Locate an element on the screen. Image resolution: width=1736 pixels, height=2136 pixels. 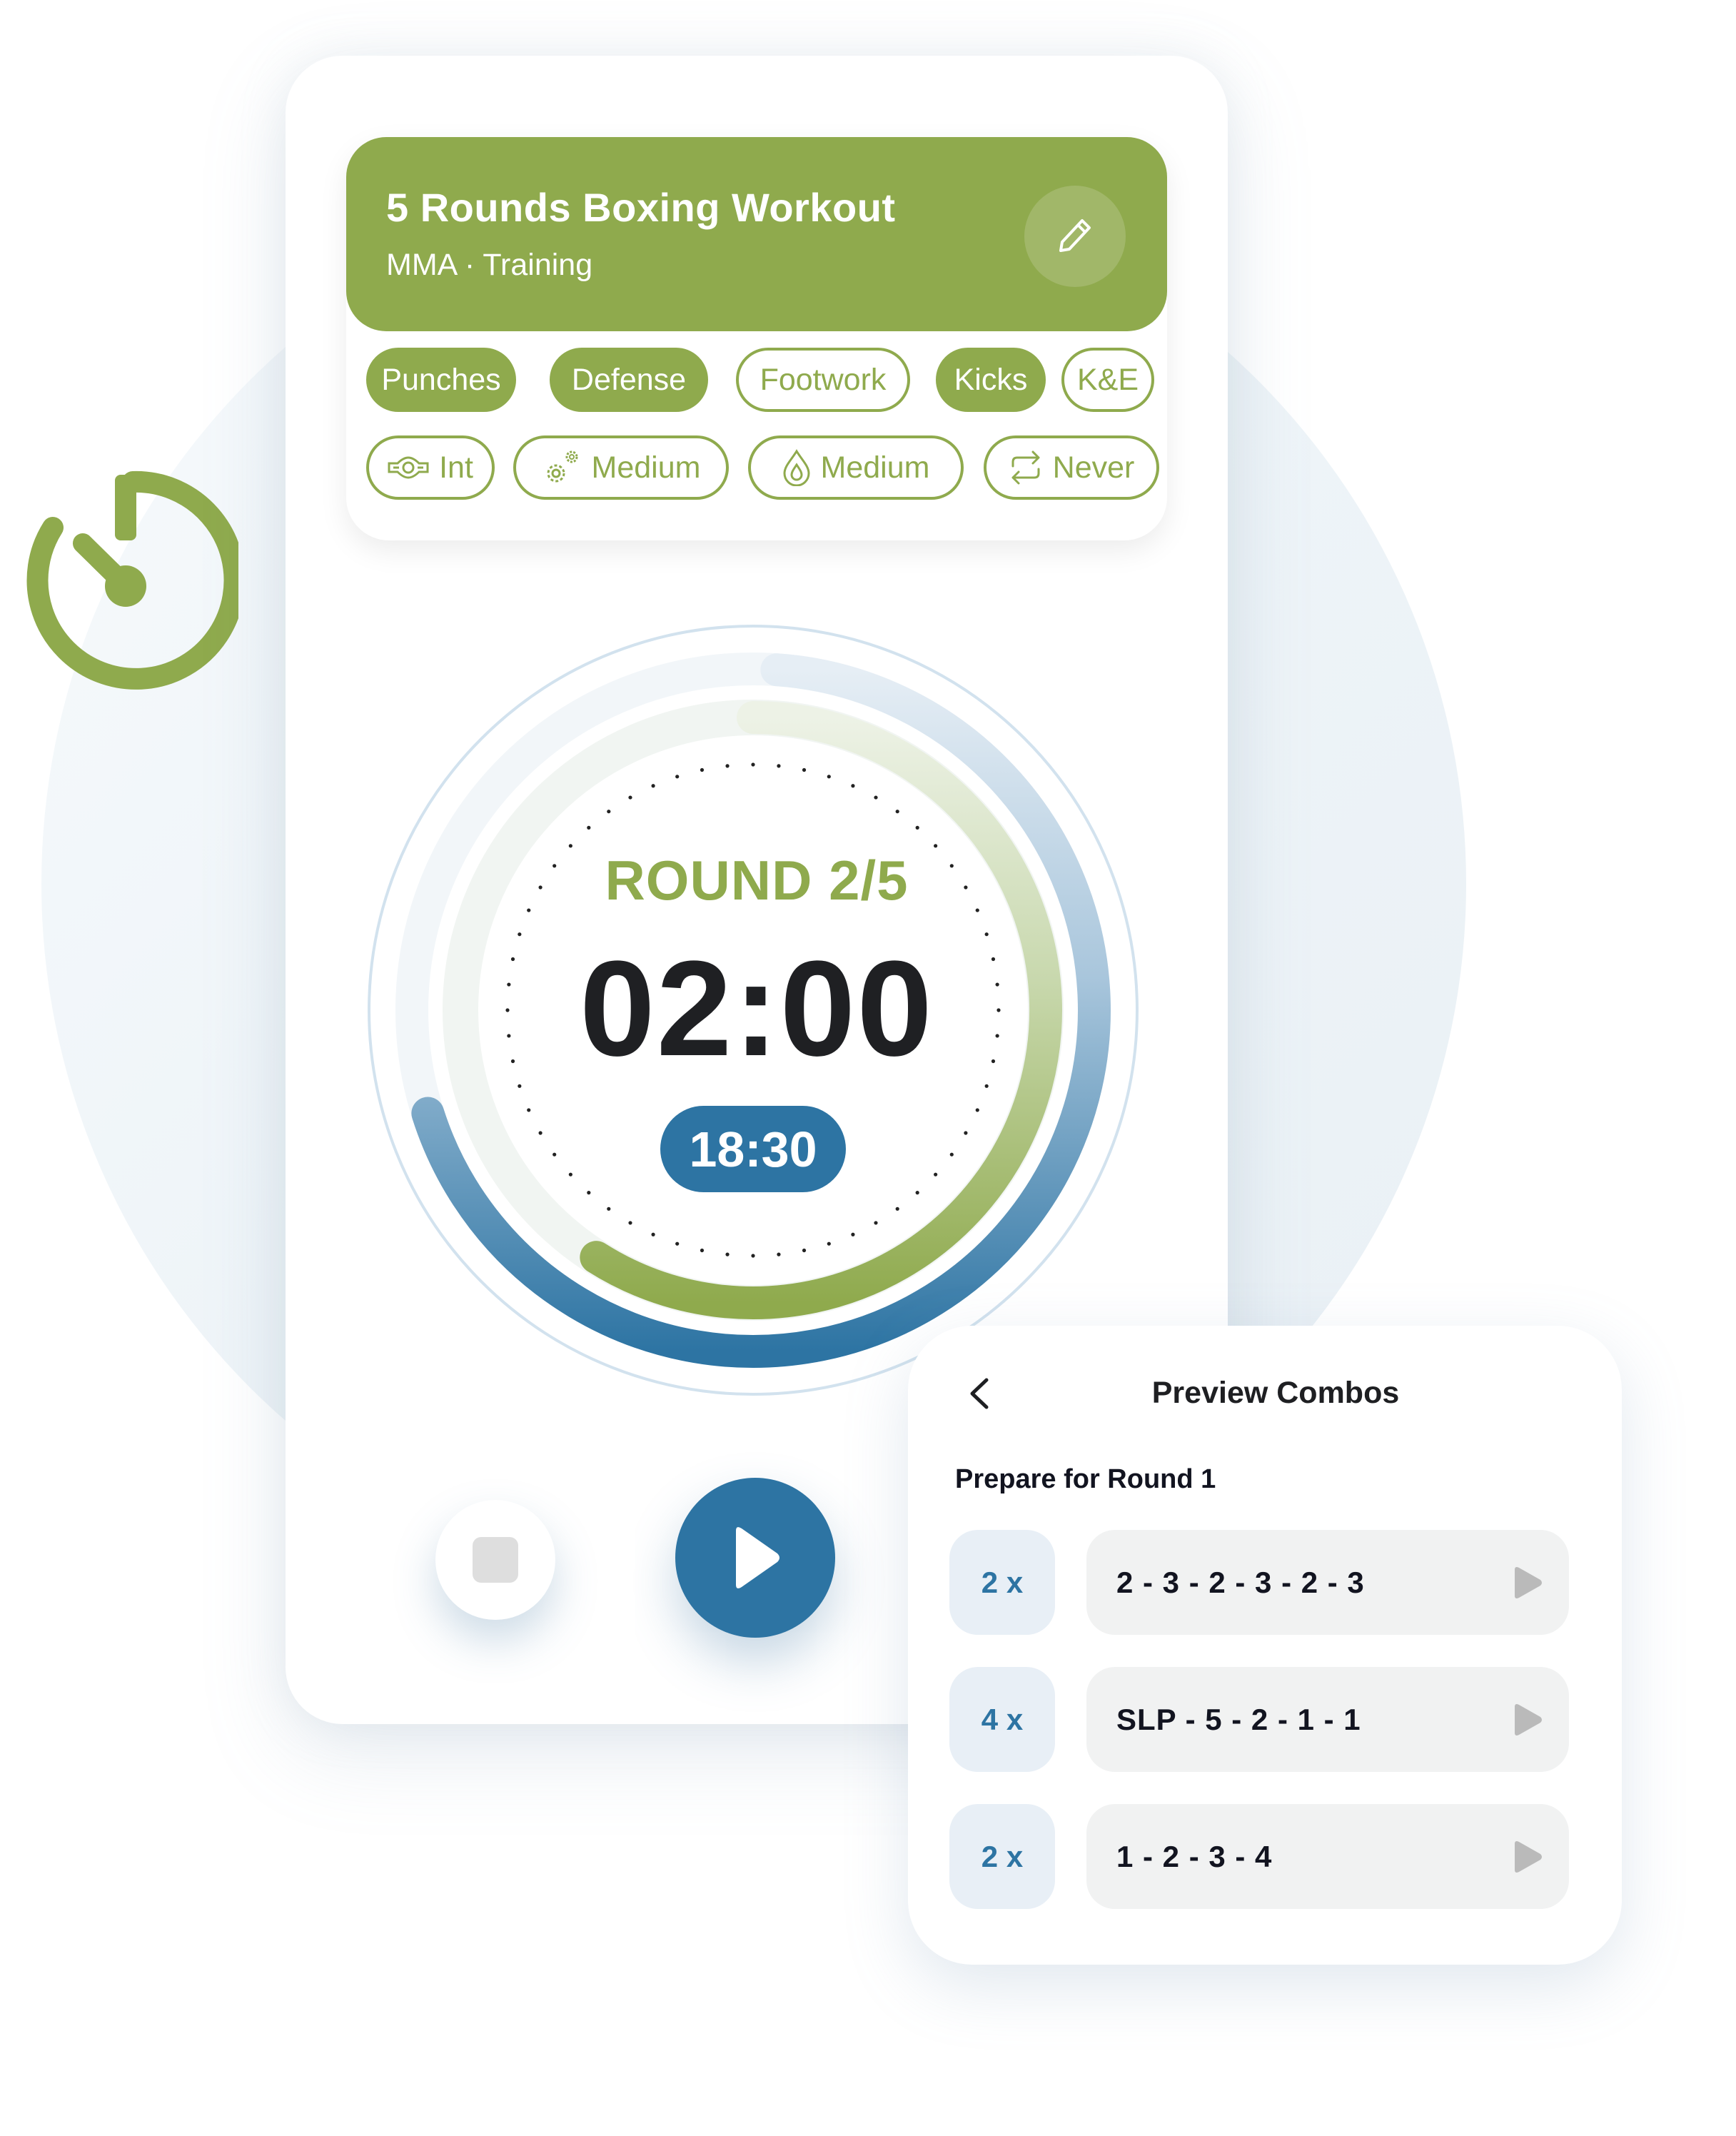
stopwatch-icon is located at coordinates (132, 580).